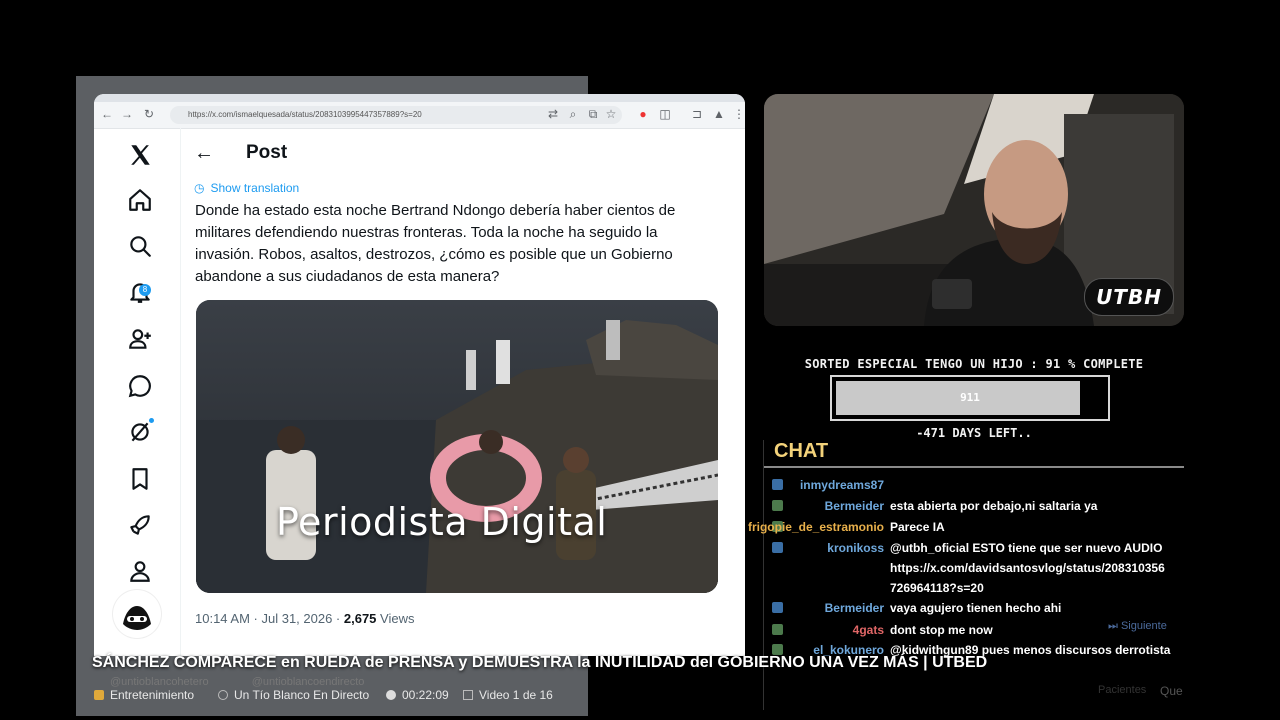 This screenshot has height=720, width=1280. I want to click on chat-message-text: Parece IA, so click(917, 527).